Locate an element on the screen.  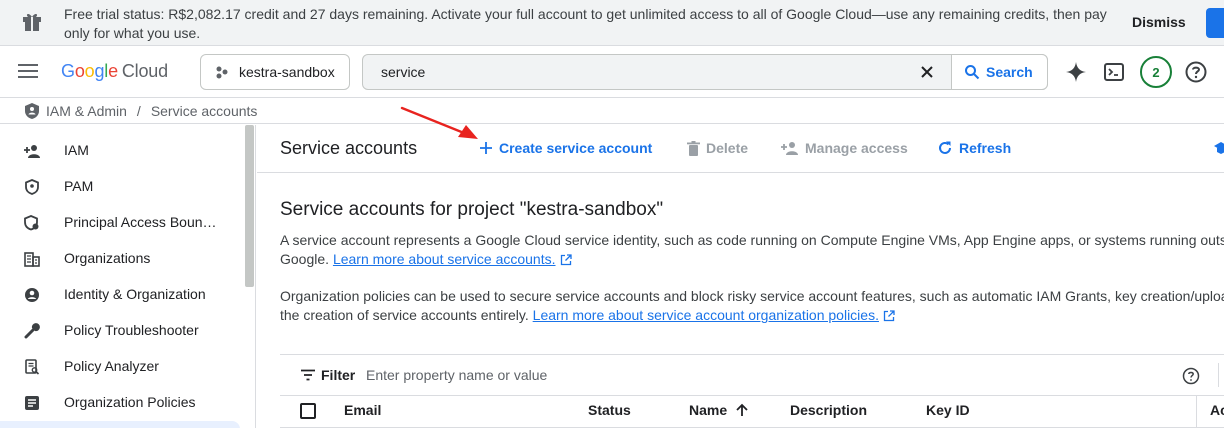
select-all-checkbox is located at coordinates (308, 411).